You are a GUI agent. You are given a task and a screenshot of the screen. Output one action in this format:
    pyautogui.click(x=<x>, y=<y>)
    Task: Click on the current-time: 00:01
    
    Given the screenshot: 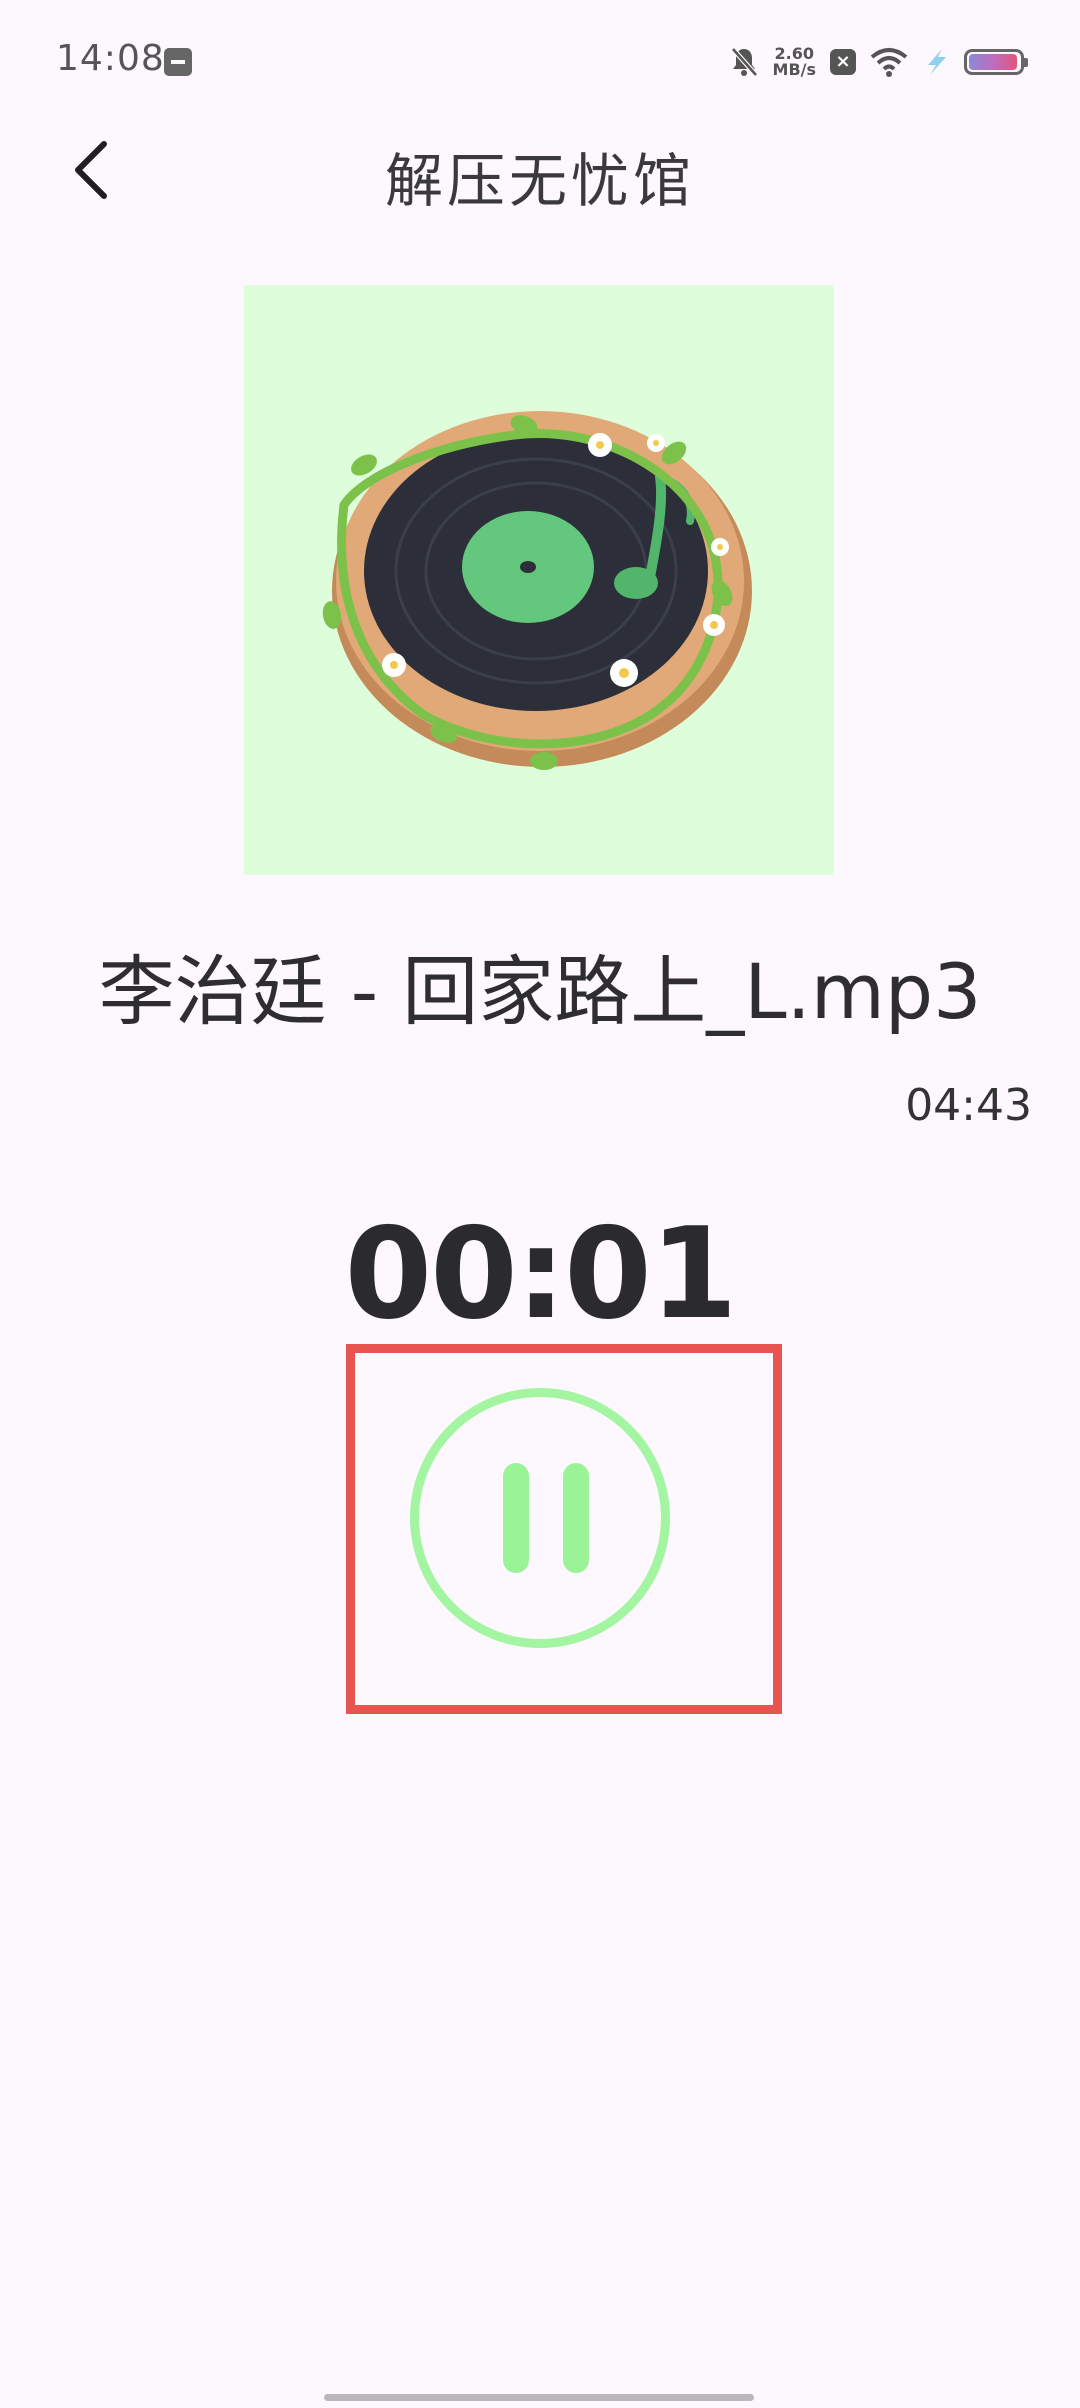 What is the action you would take?
    pyautogui.click(x=540, y=1273)
    